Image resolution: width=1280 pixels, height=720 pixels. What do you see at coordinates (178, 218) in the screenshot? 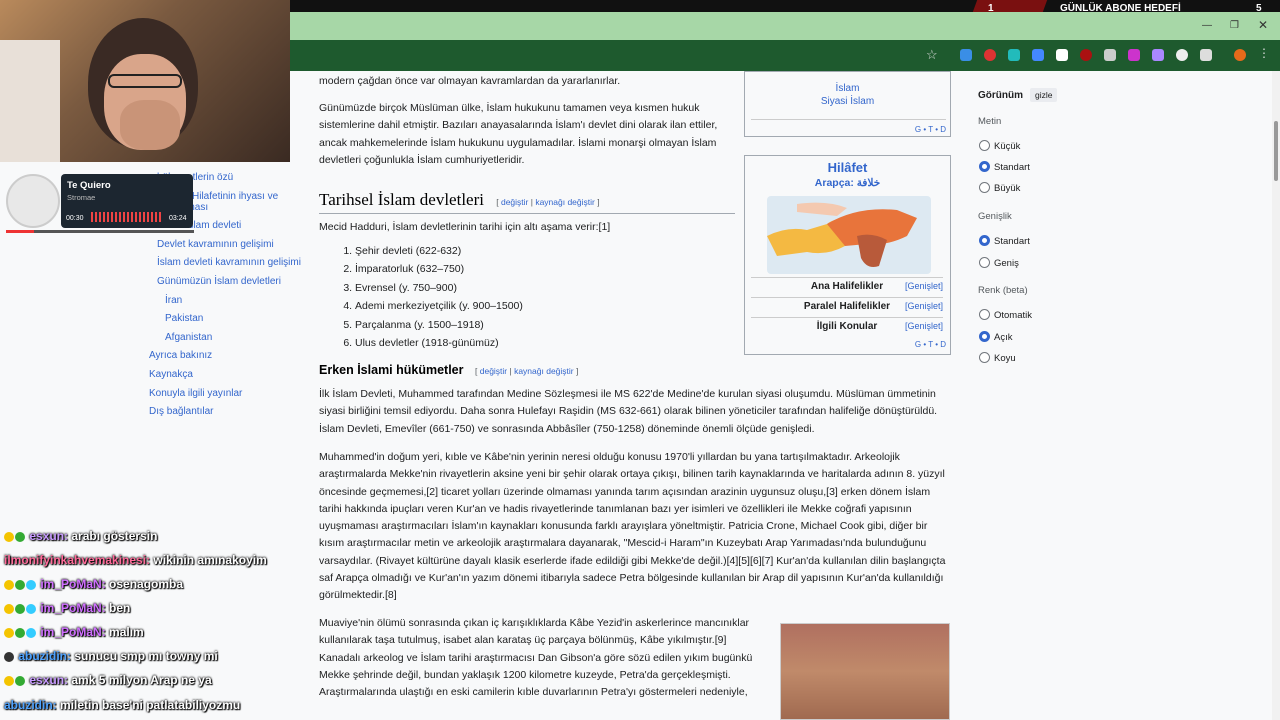
I see `track-duration: 03:24` at bounding box center [178, 218].